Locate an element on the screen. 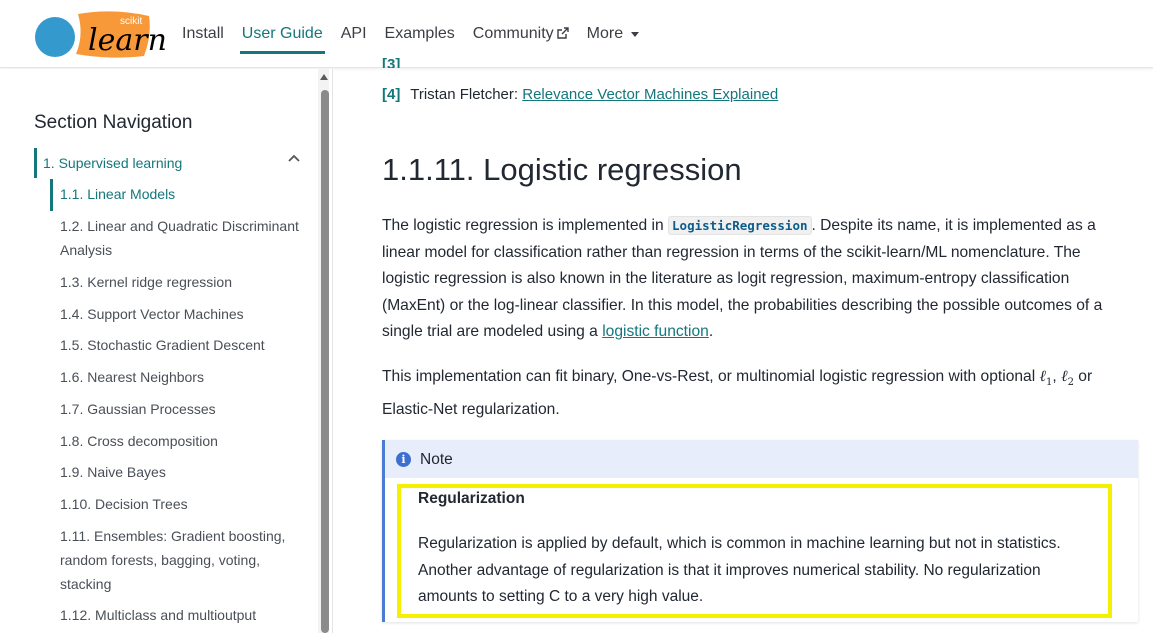 Image resolution: width=1153 pixels, height=633 pixels. l1-math: ℓ1 is located at coordinates (1046, 378).